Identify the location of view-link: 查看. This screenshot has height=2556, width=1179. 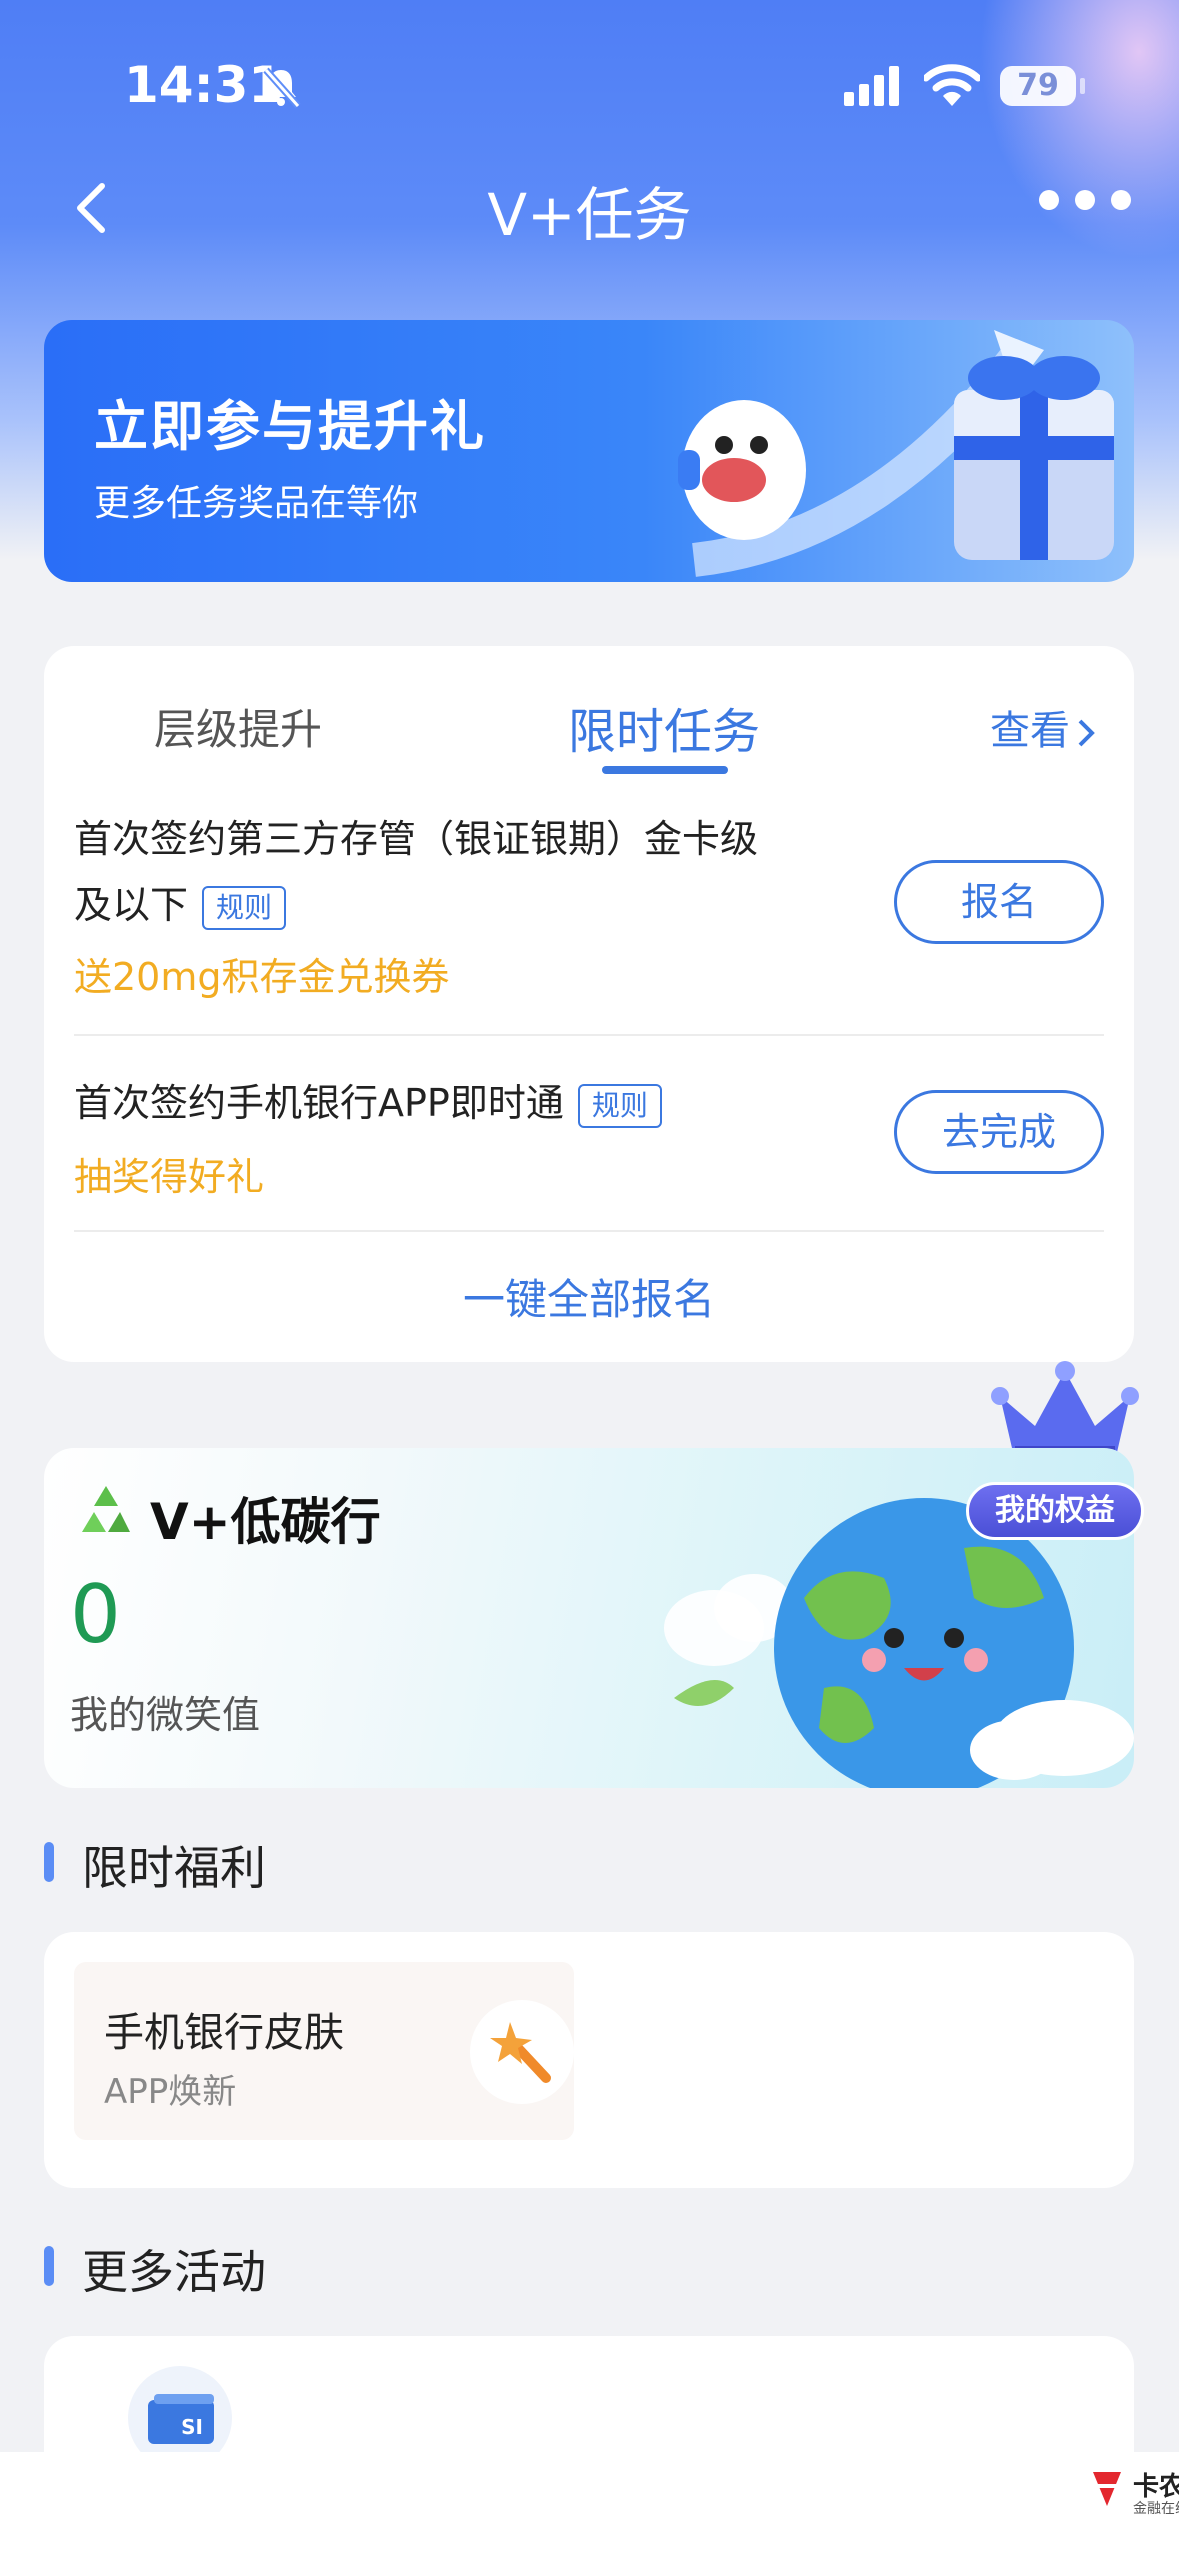
(1044, 727).